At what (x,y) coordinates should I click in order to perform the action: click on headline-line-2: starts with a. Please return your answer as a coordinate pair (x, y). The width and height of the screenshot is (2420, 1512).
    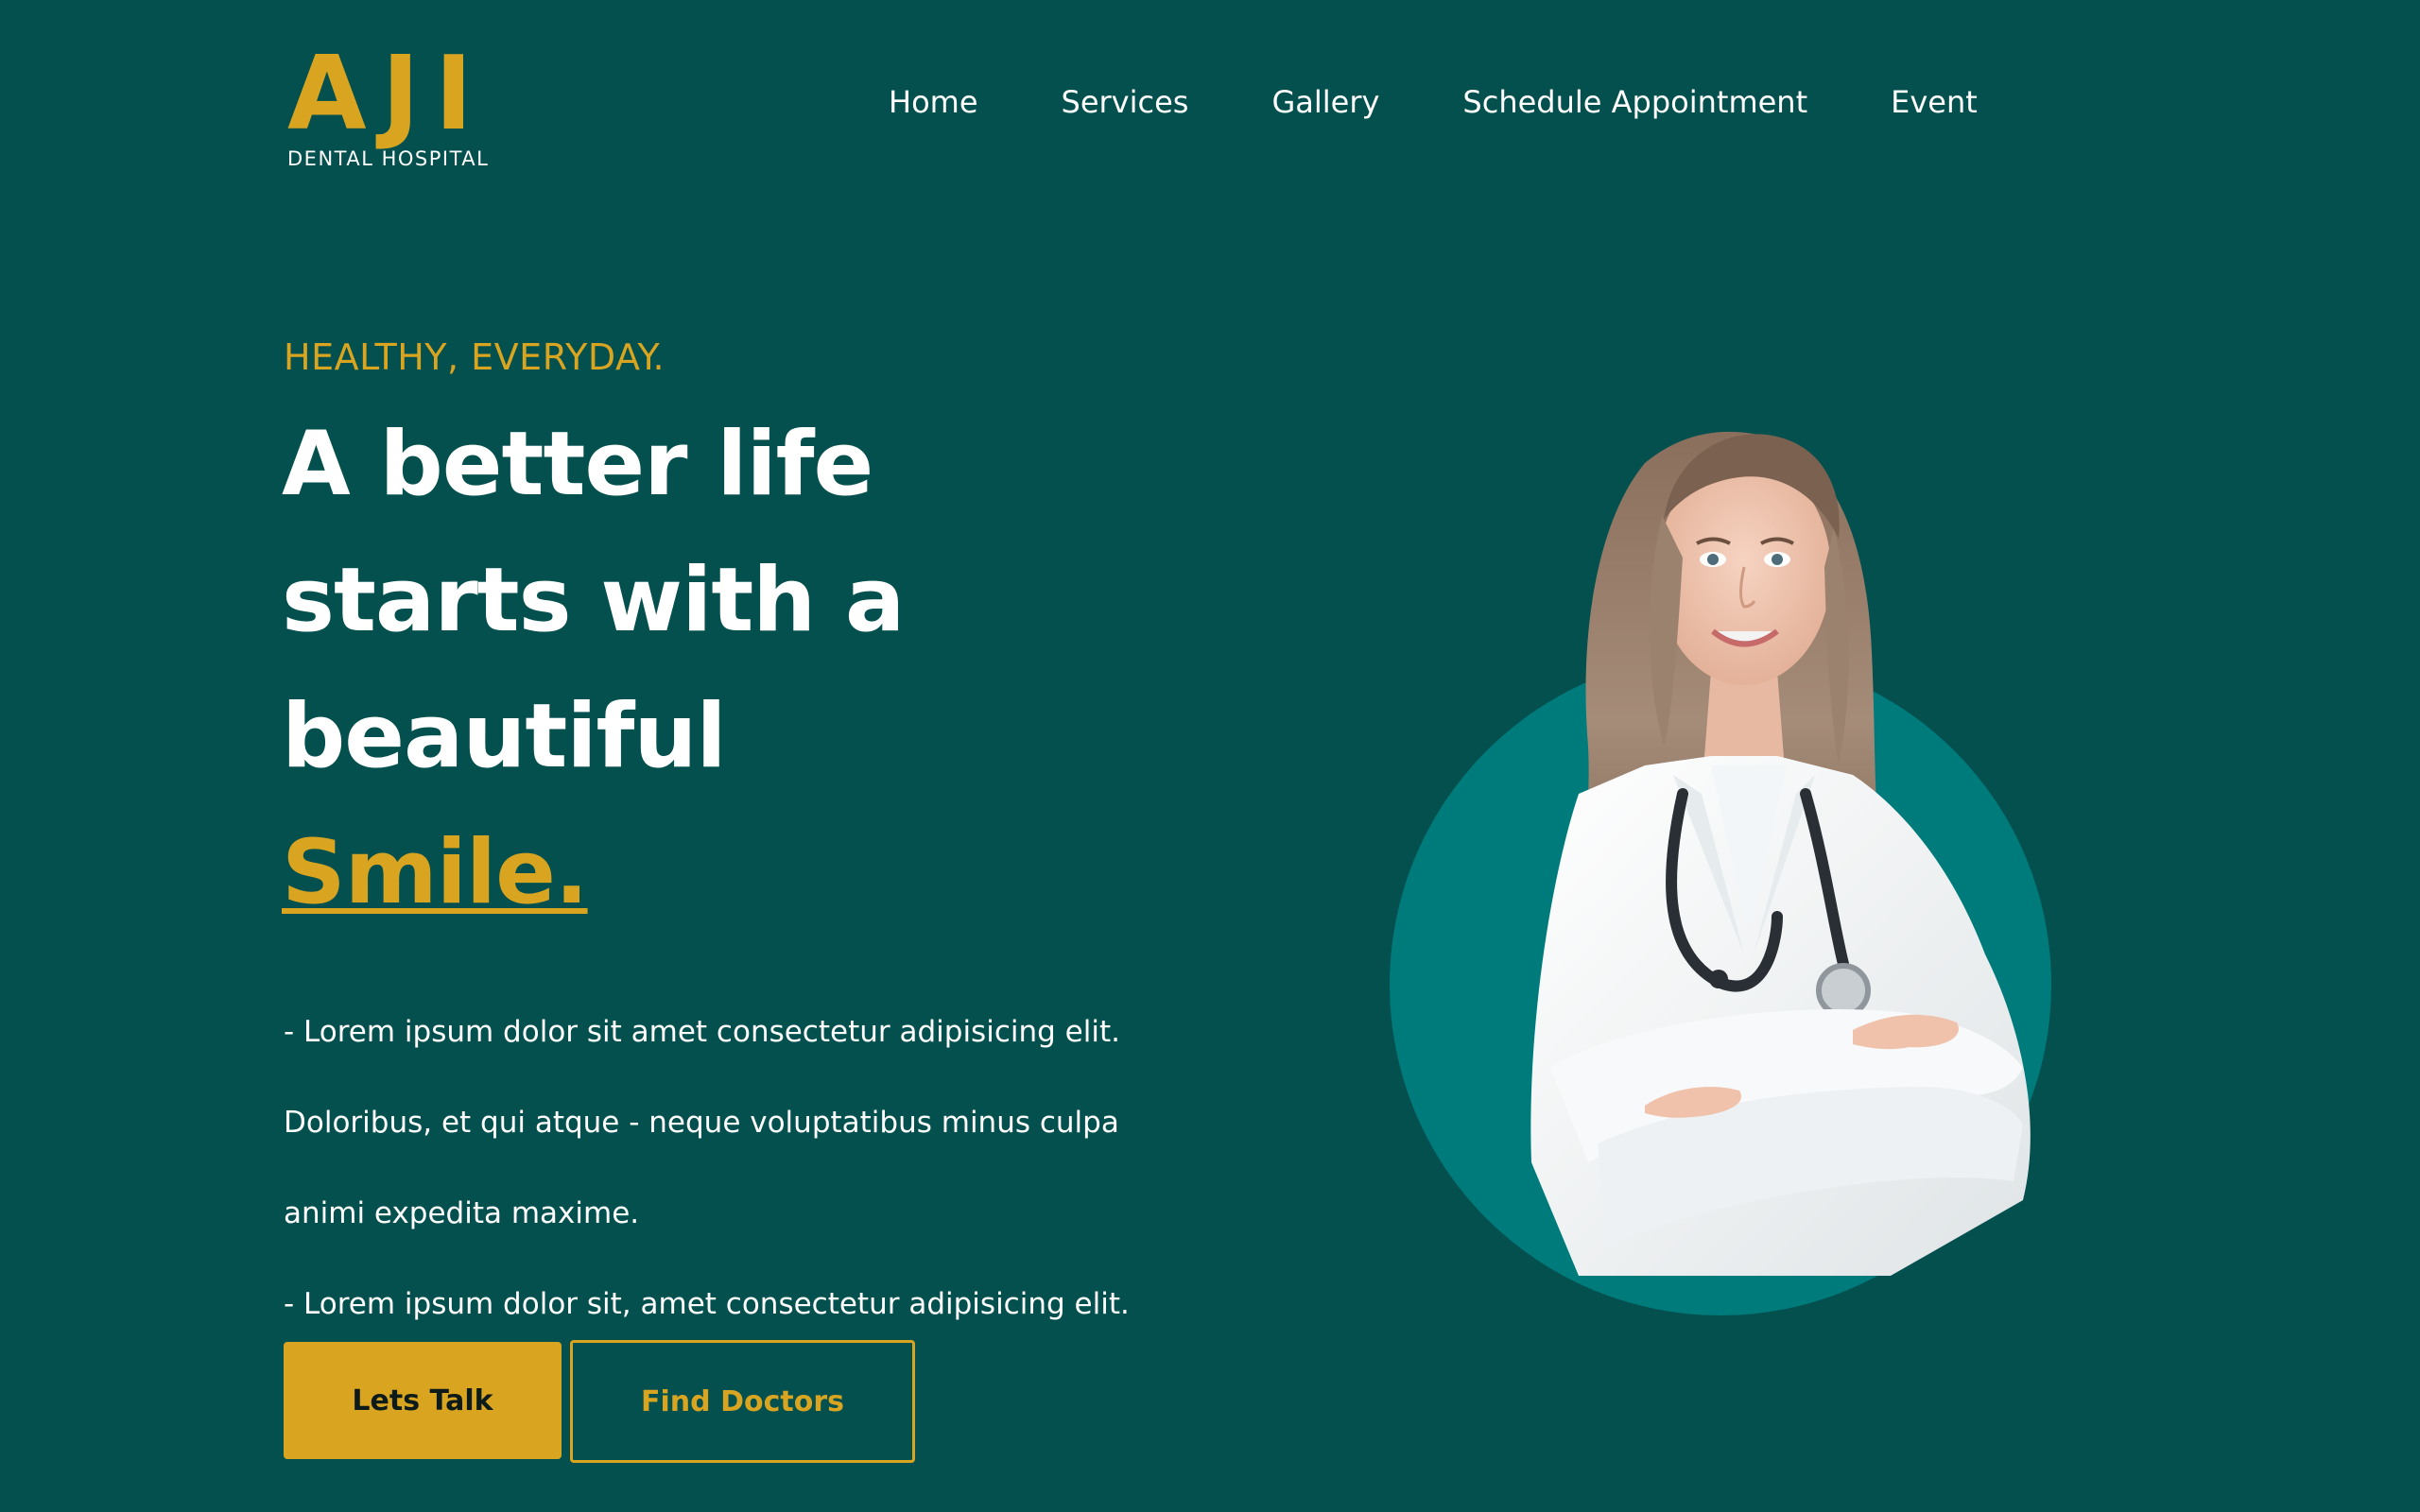
    Looking at the image, I should click on (593, 600).